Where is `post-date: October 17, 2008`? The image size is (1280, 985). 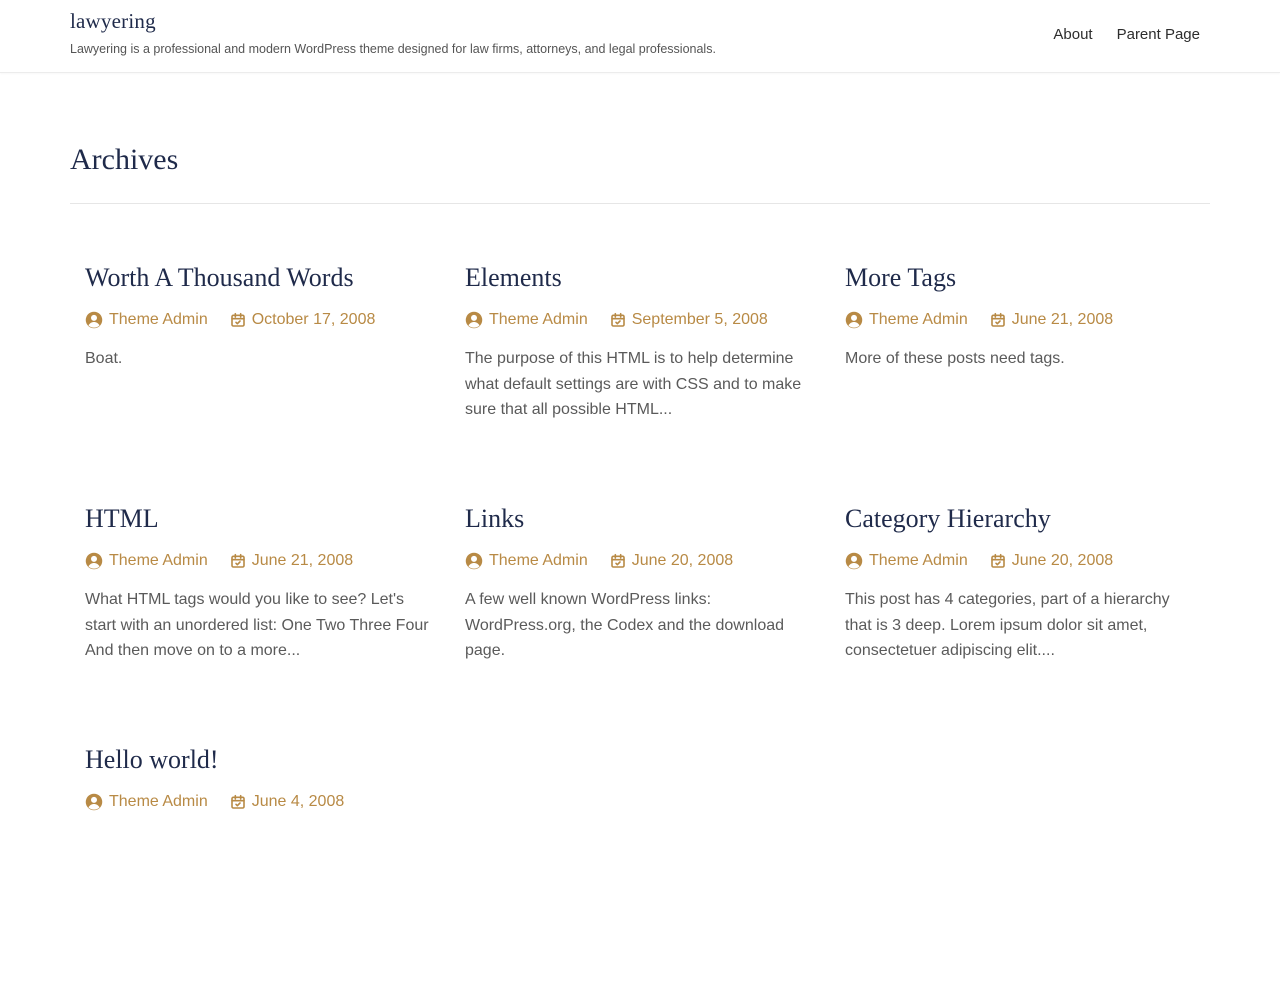 post-date: October 17, 2008 is located at coordinates (303, 320).